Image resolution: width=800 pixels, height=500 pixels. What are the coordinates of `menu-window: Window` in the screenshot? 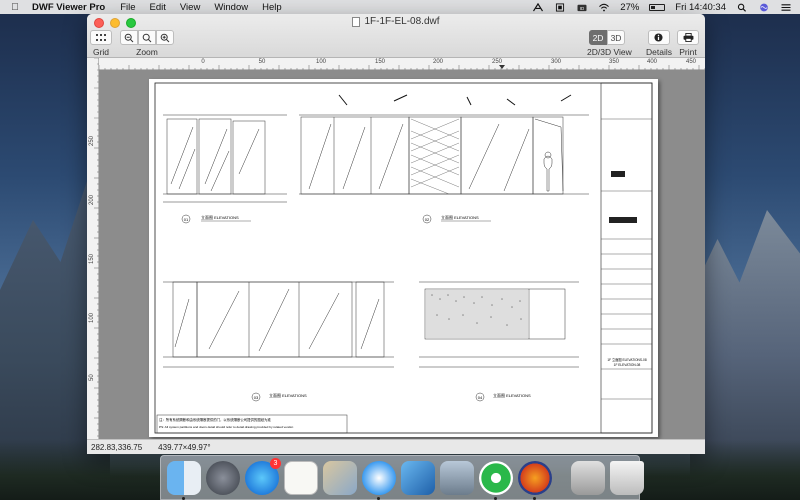 It's located at (231, 7).